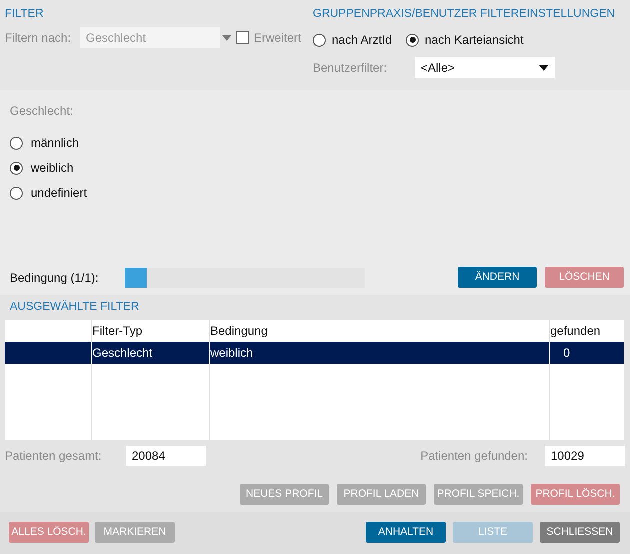  What do you see at coordinates (52, 168) in the screenshot?
I see `radio-label: weiblich` at bounding box center [52, 168].